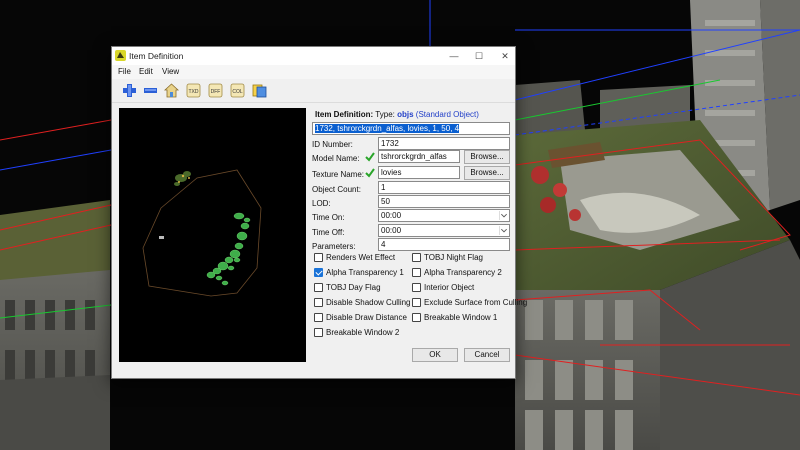  What do you see at coordinates (336, 189) in the screenshot?
I see `object-count-label: Object Count:` at bounding box center [336, 189].